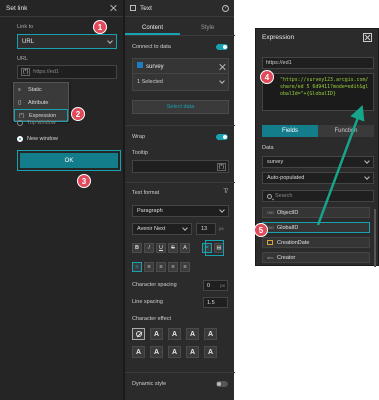 The image size is (379, 400). Describe the element at coordinates (225, 192) in the screenshot. I see `clear-format-icon: T̸` at that location.